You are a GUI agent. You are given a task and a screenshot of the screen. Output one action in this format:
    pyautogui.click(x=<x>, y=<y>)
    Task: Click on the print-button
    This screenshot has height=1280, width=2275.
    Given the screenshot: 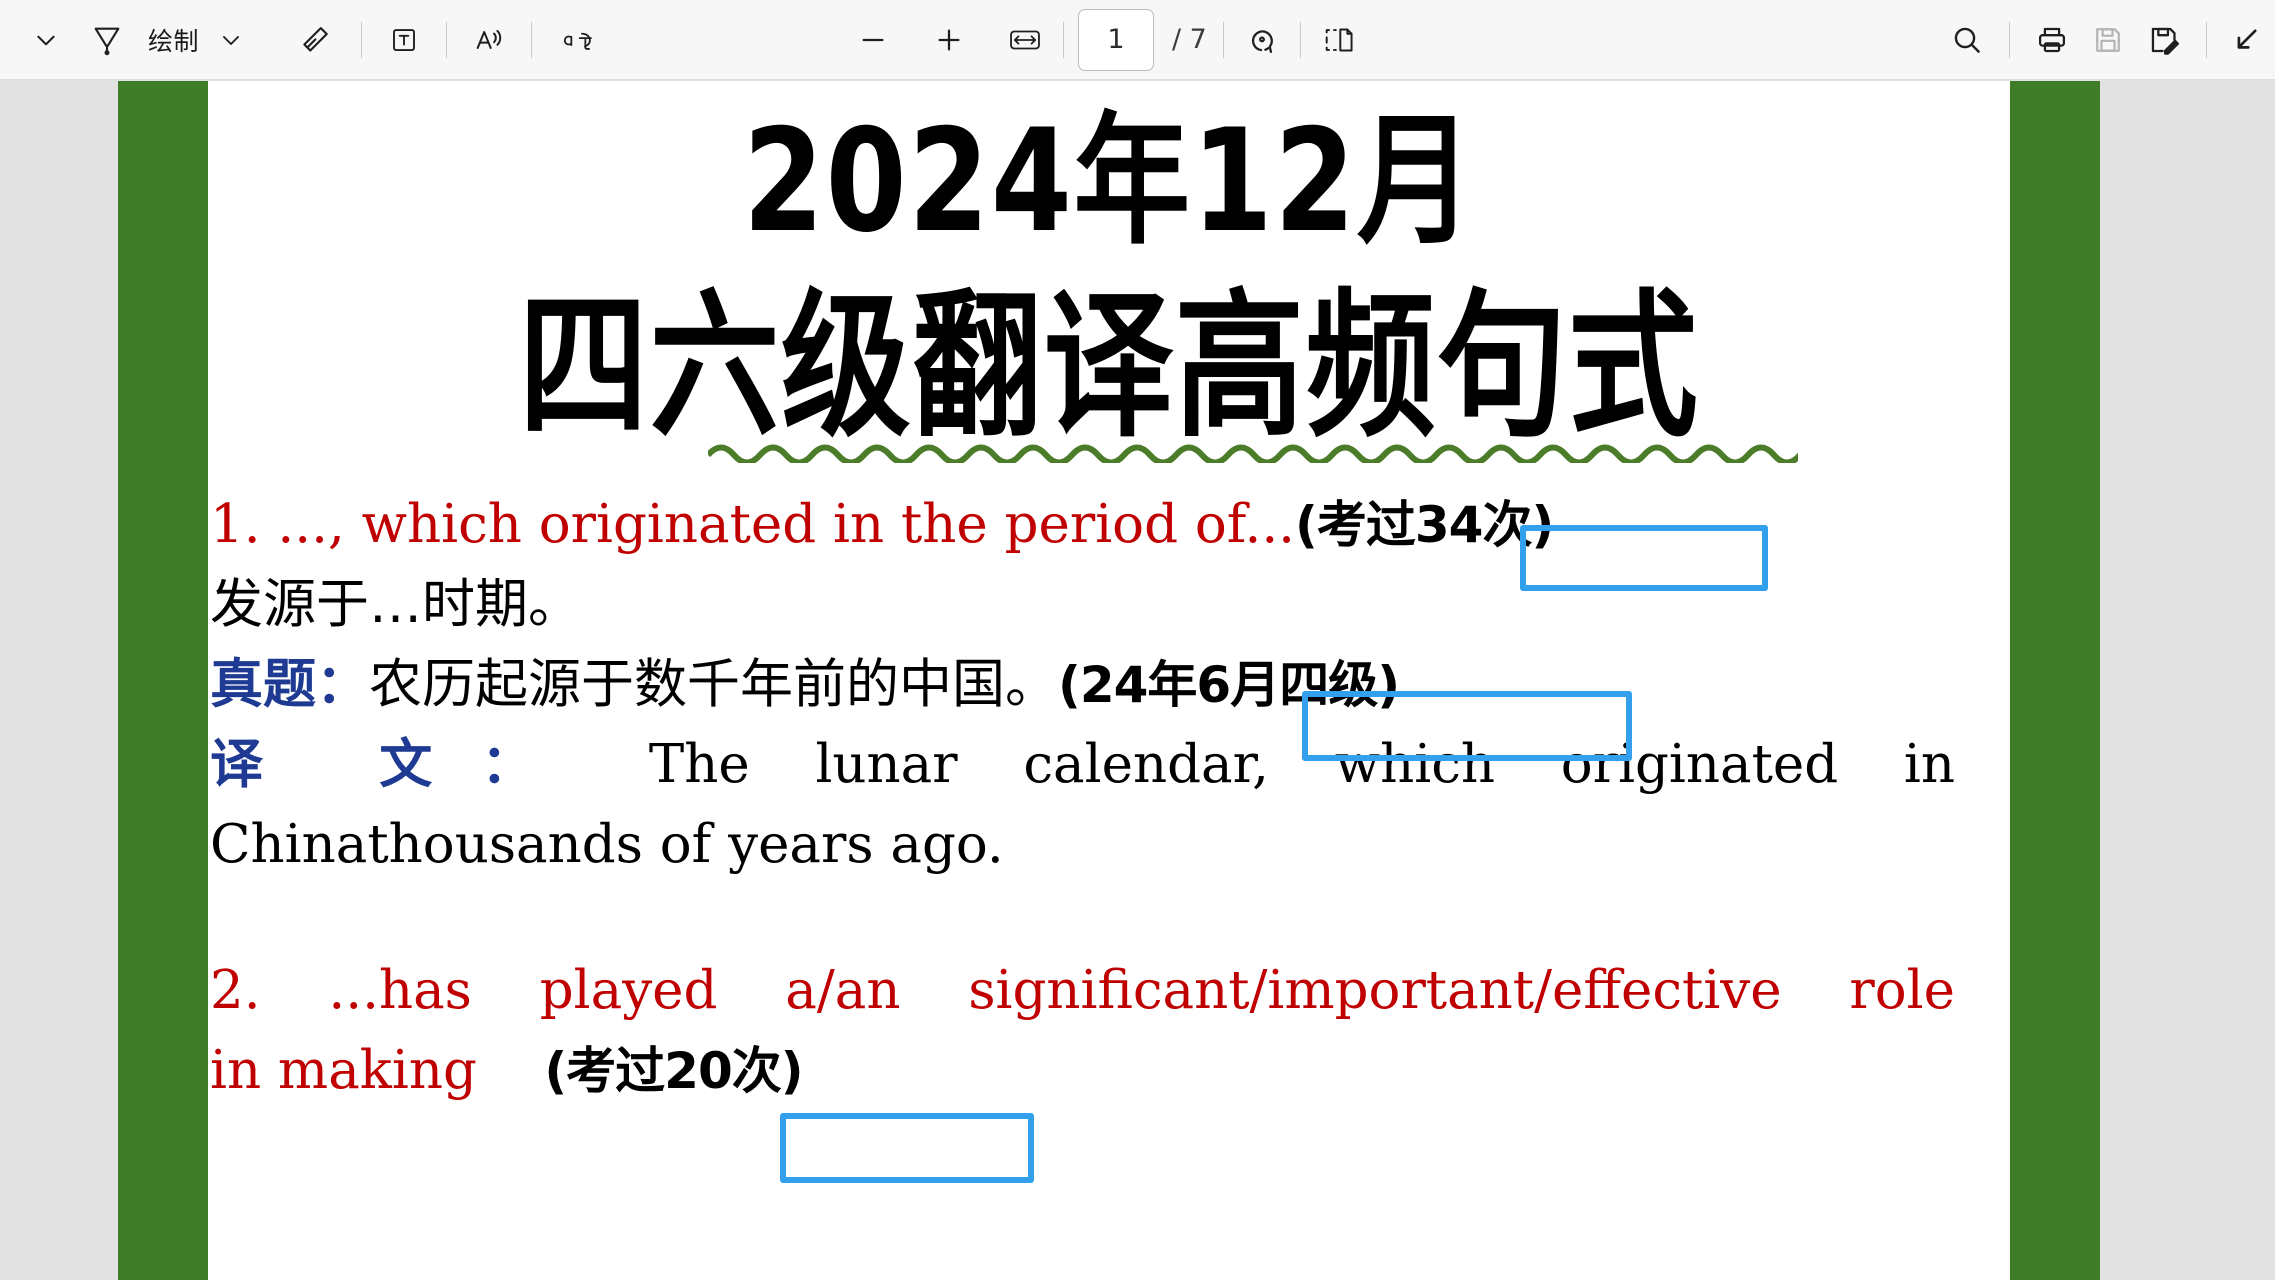 What is the action you would take?
    pyautogui.click(x=2052, y=40)
    